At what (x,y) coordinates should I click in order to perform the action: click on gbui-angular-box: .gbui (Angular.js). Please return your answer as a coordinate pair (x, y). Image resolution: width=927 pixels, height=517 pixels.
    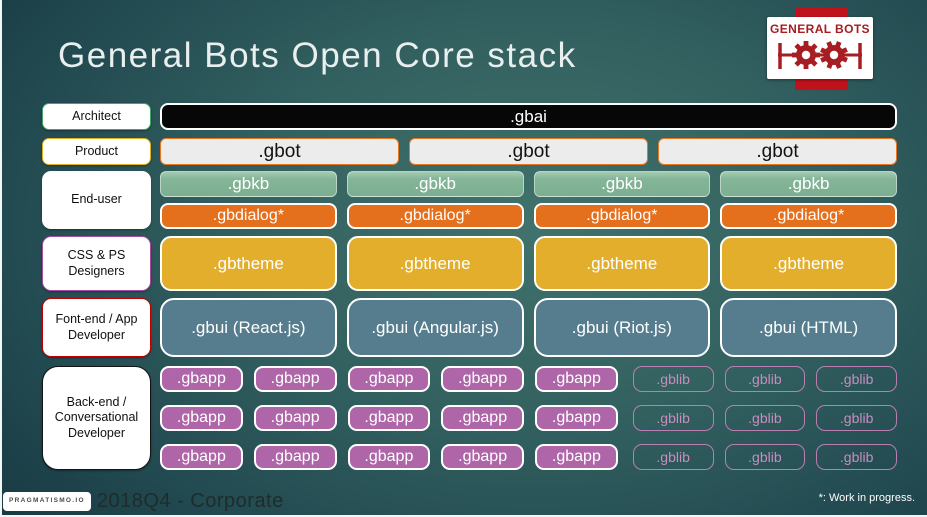
    Looking at the image, I should click on (435, 327).